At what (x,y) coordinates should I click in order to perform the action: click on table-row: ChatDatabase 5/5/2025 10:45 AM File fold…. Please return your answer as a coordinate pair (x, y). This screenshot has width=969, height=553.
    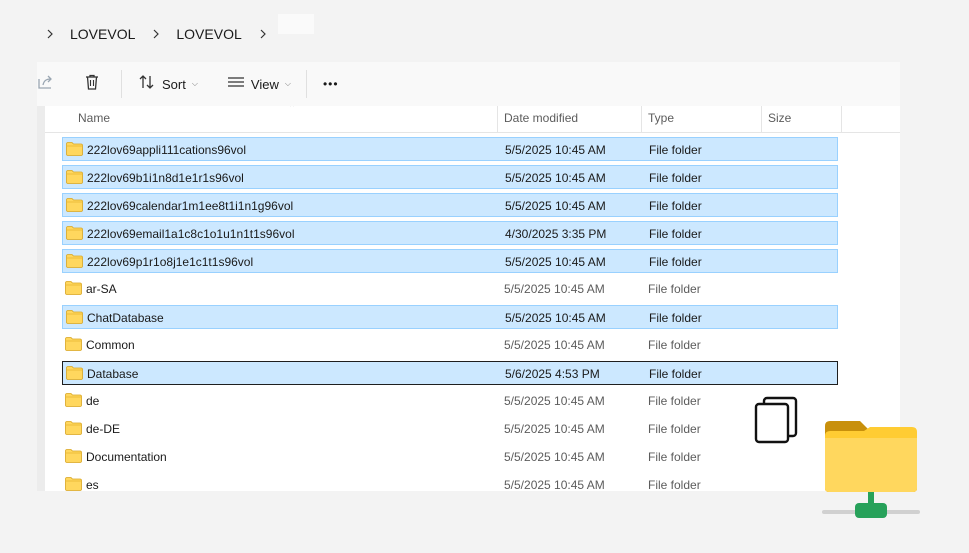
    Looking at the image, I should click on (450, 317).